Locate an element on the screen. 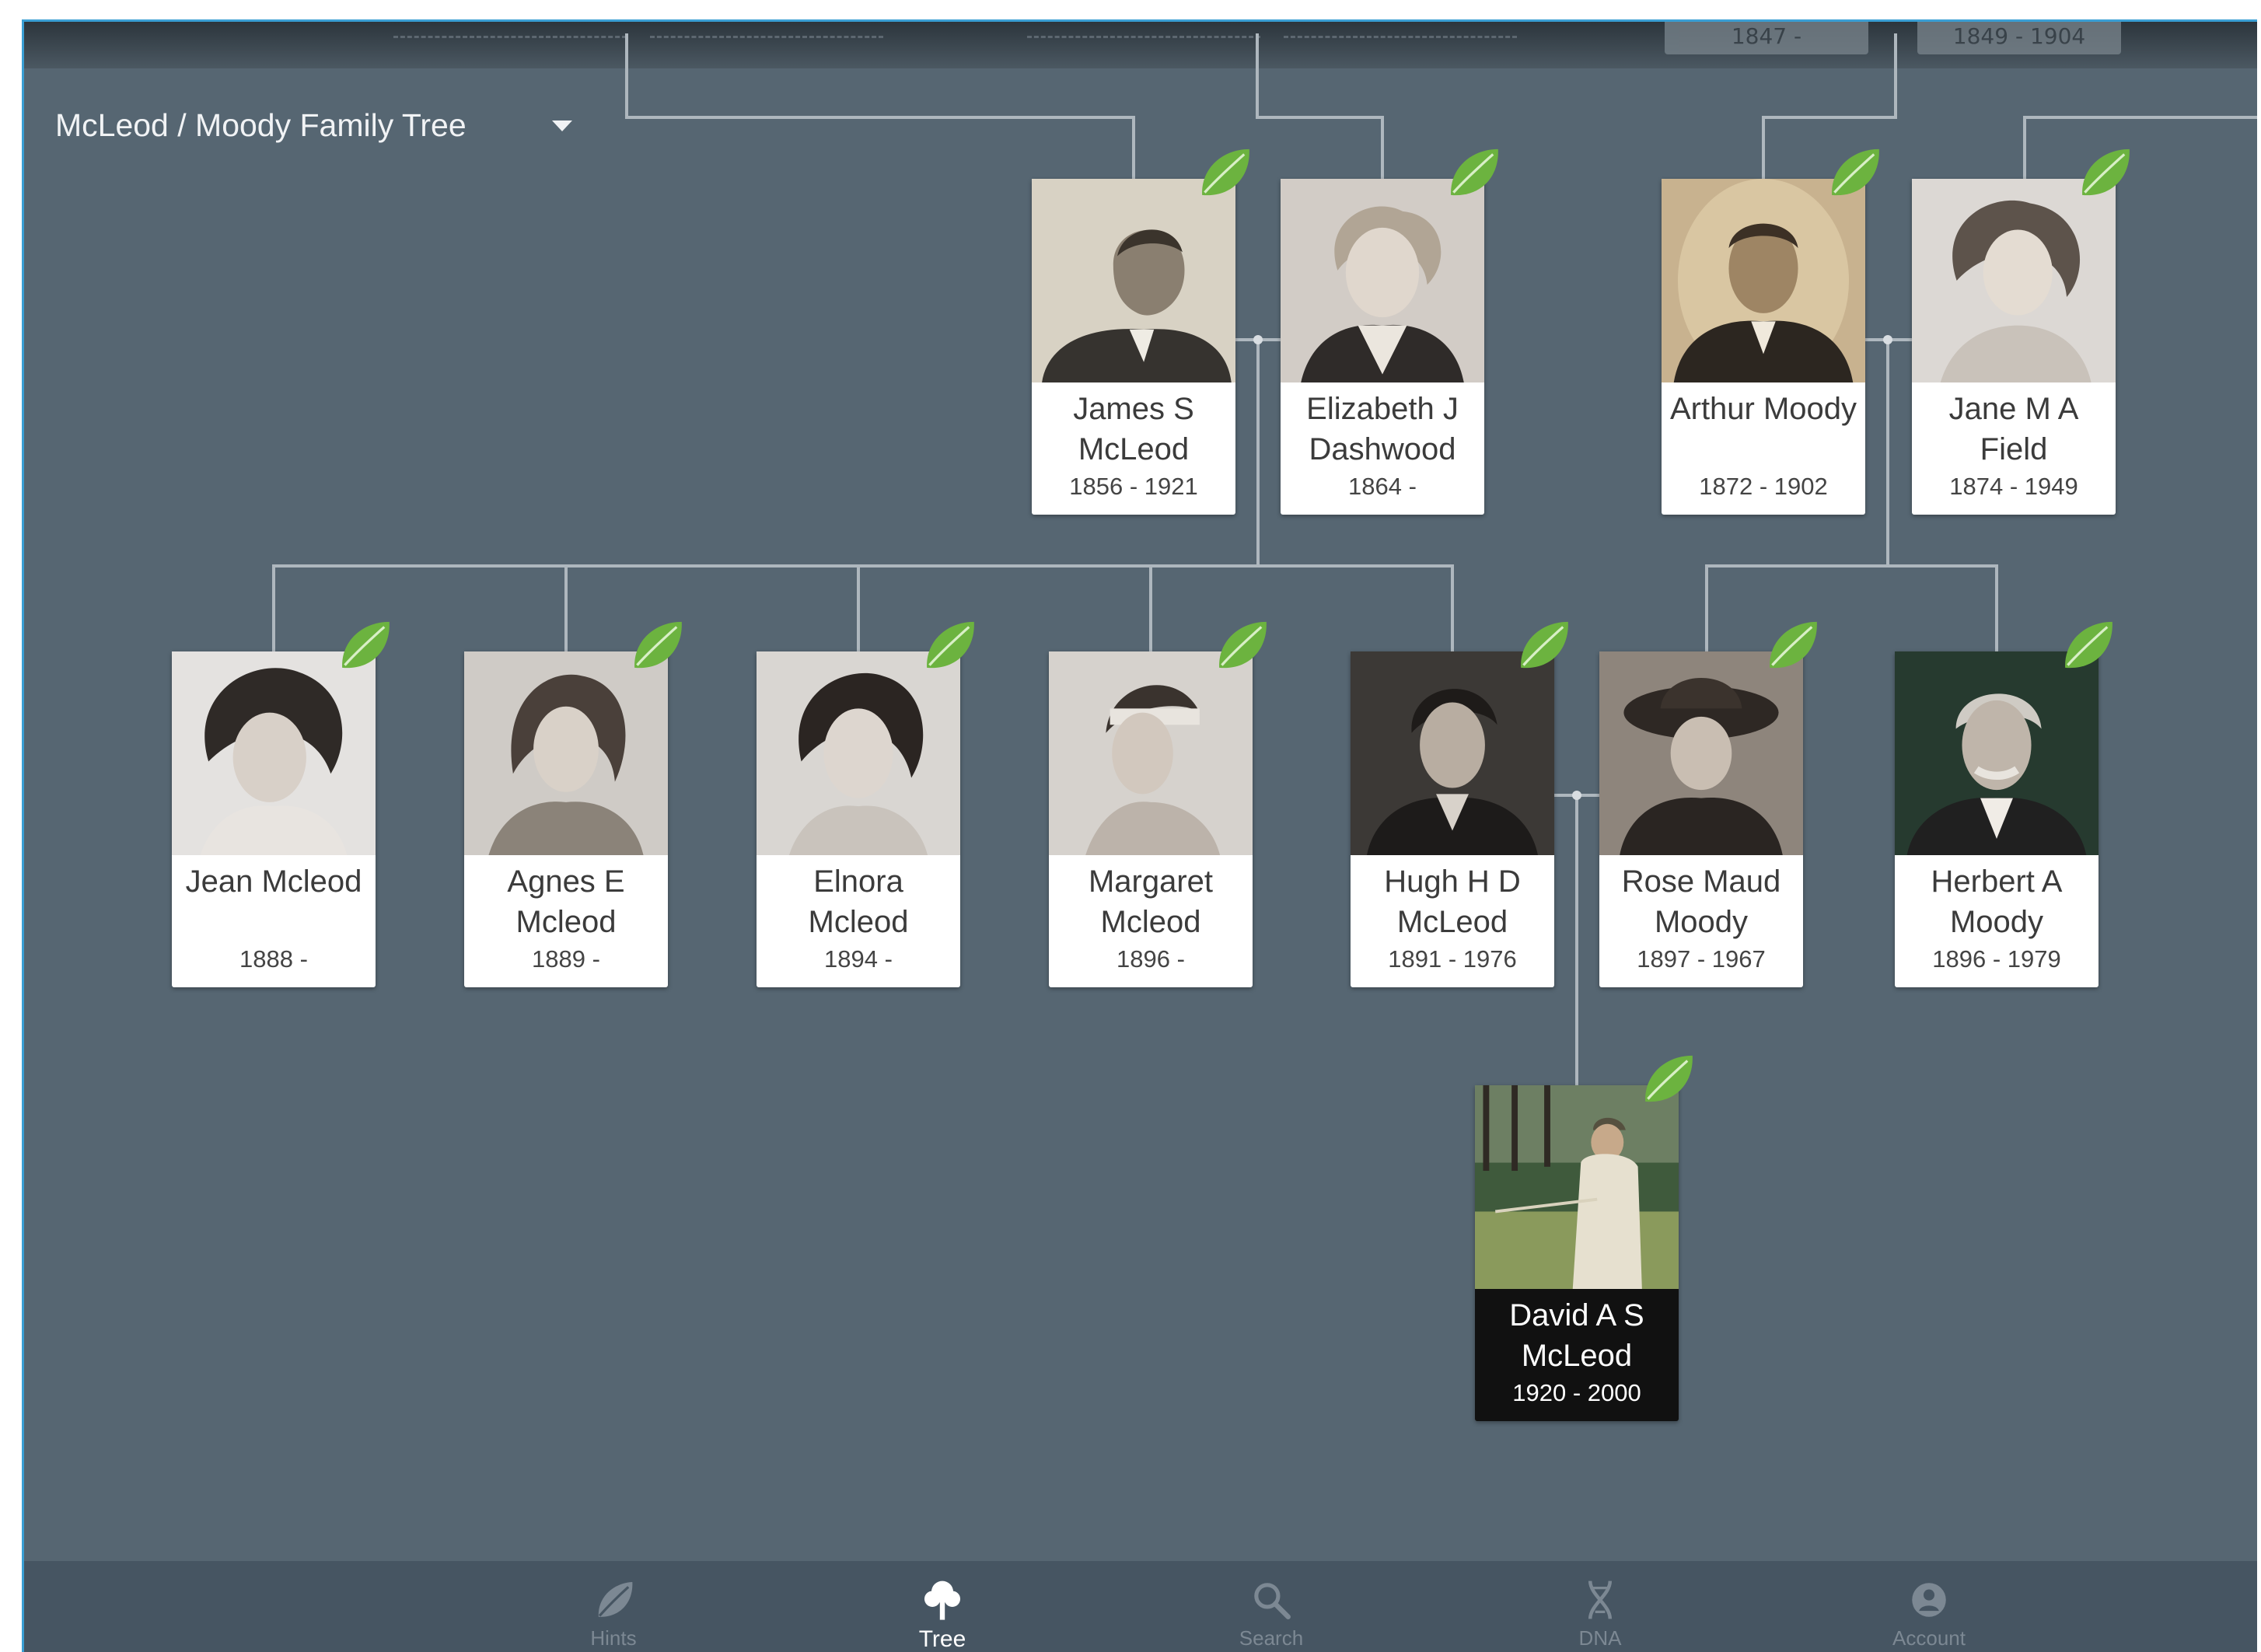 The width and height of the screenshot is (2261, 1652). person-years: 1920 - 2000 is located at coordinates (1576, 1392).